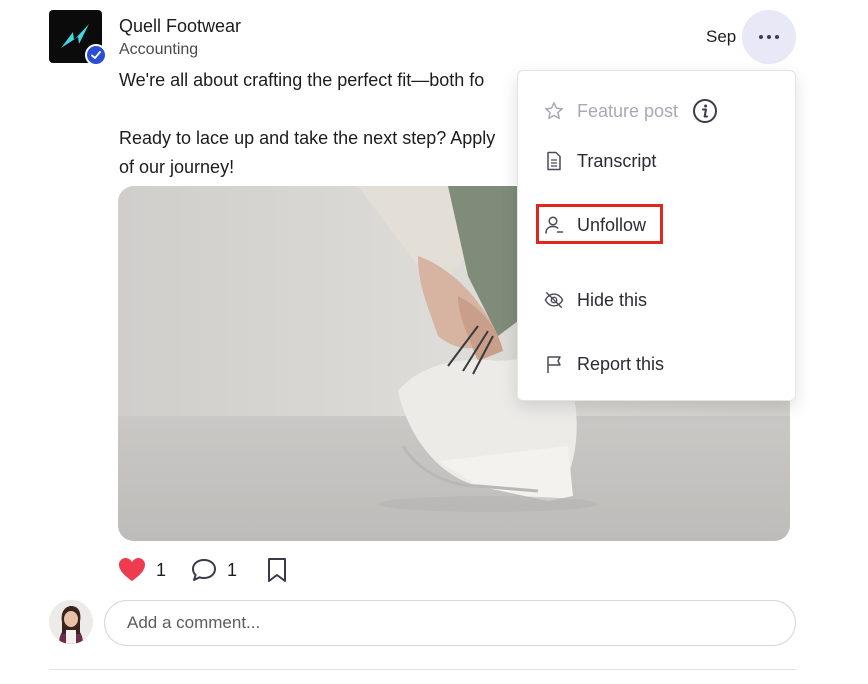 Image resolution: width=868 pixels, height=684 pixels. I want to click on ellipsis-icon, so click(769, 37).